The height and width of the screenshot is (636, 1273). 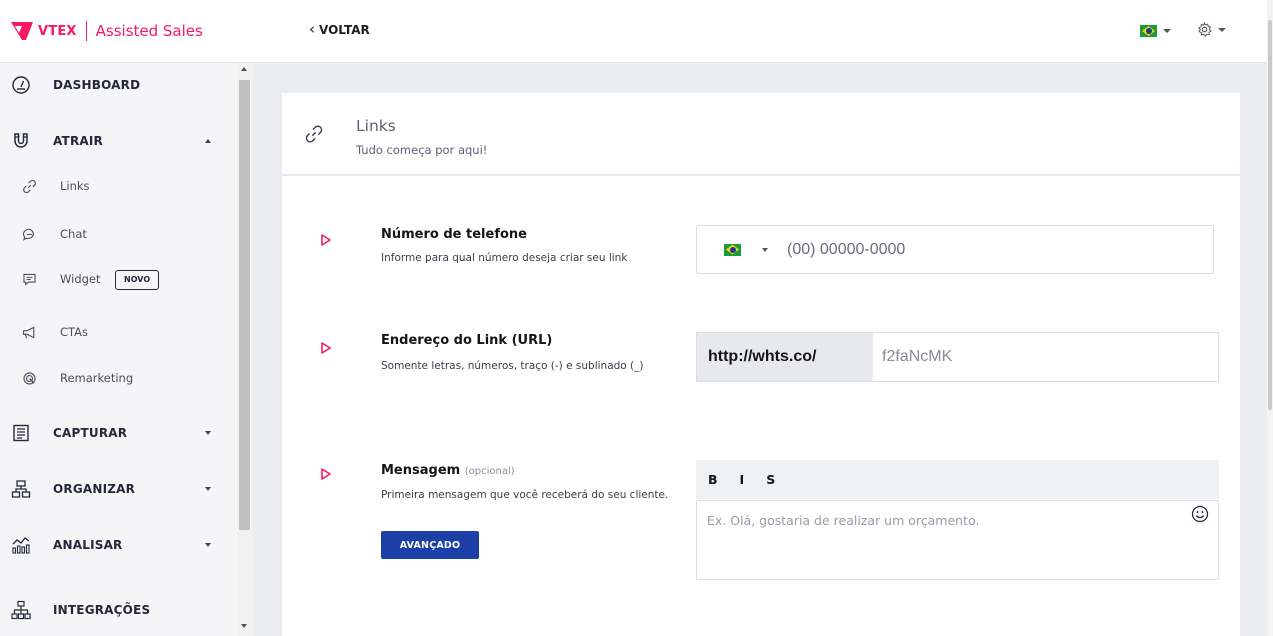 What do you see at coordinates (344, 29) in the screenshot?
I see `back-label: VOLTAR` at bounding box center [344, 29].